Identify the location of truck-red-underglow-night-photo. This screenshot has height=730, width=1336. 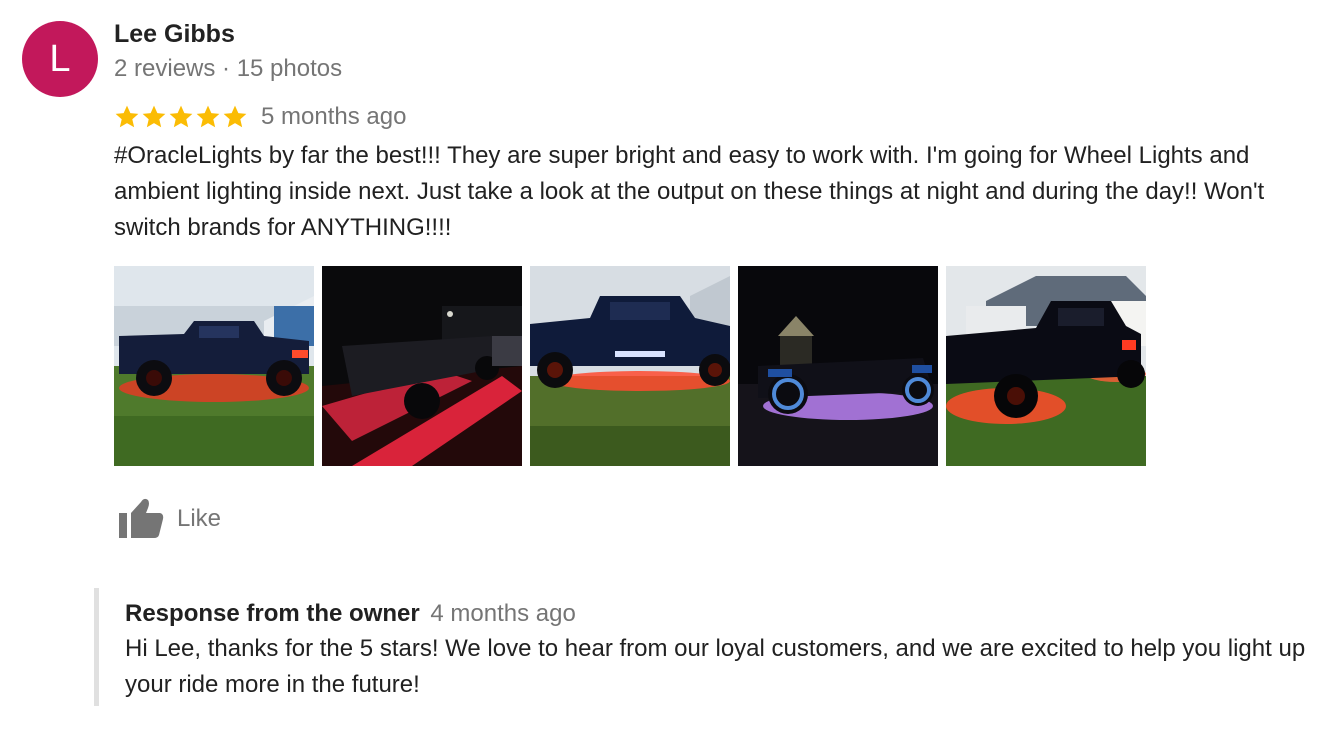
(422, 366).